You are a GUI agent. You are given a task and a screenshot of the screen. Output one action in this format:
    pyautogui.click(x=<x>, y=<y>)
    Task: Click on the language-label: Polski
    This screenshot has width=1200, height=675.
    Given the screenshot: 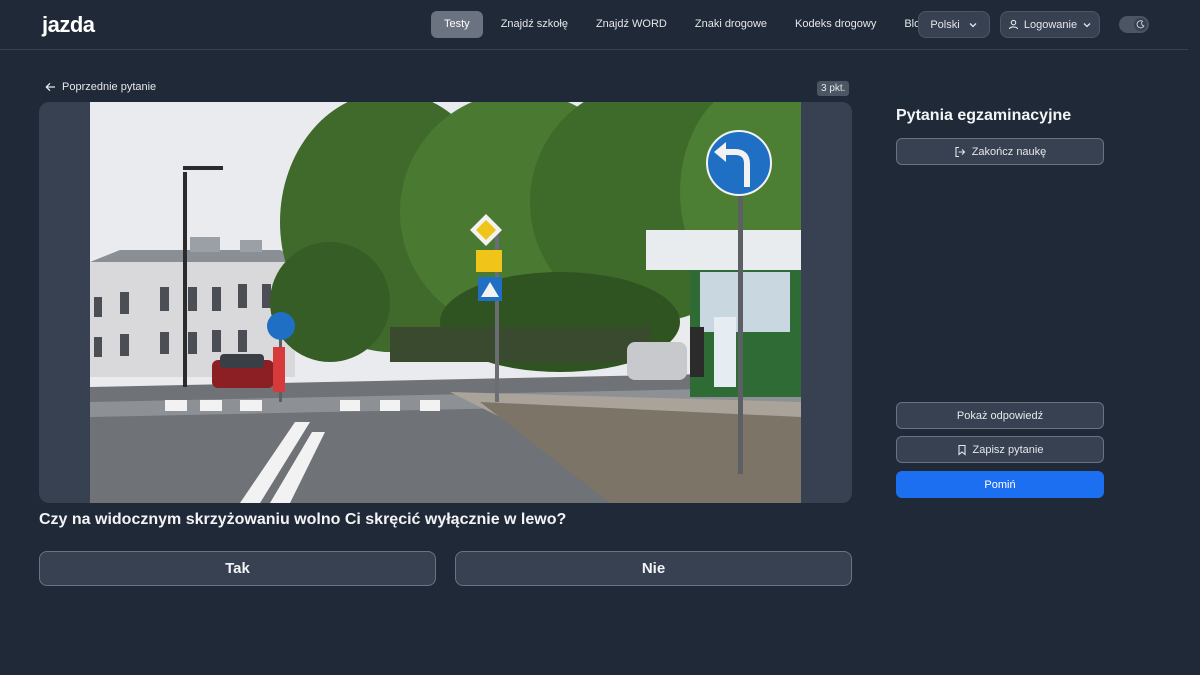 What is the action you would take?
    pyautogui.click(x=945, y=24)
    